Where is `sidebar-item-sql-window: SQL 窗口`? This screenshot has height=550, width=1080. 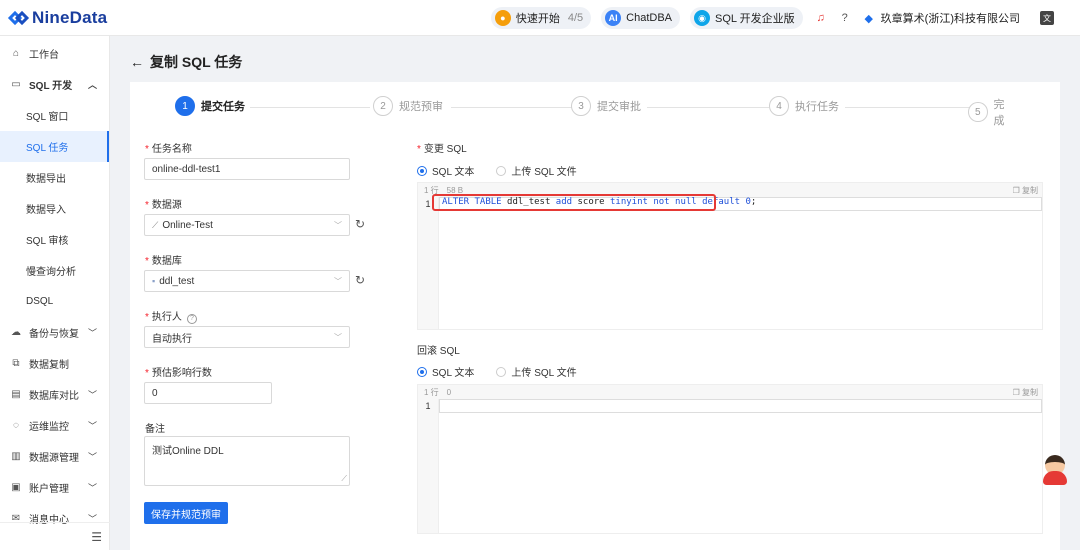
sidebar-item-sql-window: SQL 窗口 is located at coordinates (54, 115).